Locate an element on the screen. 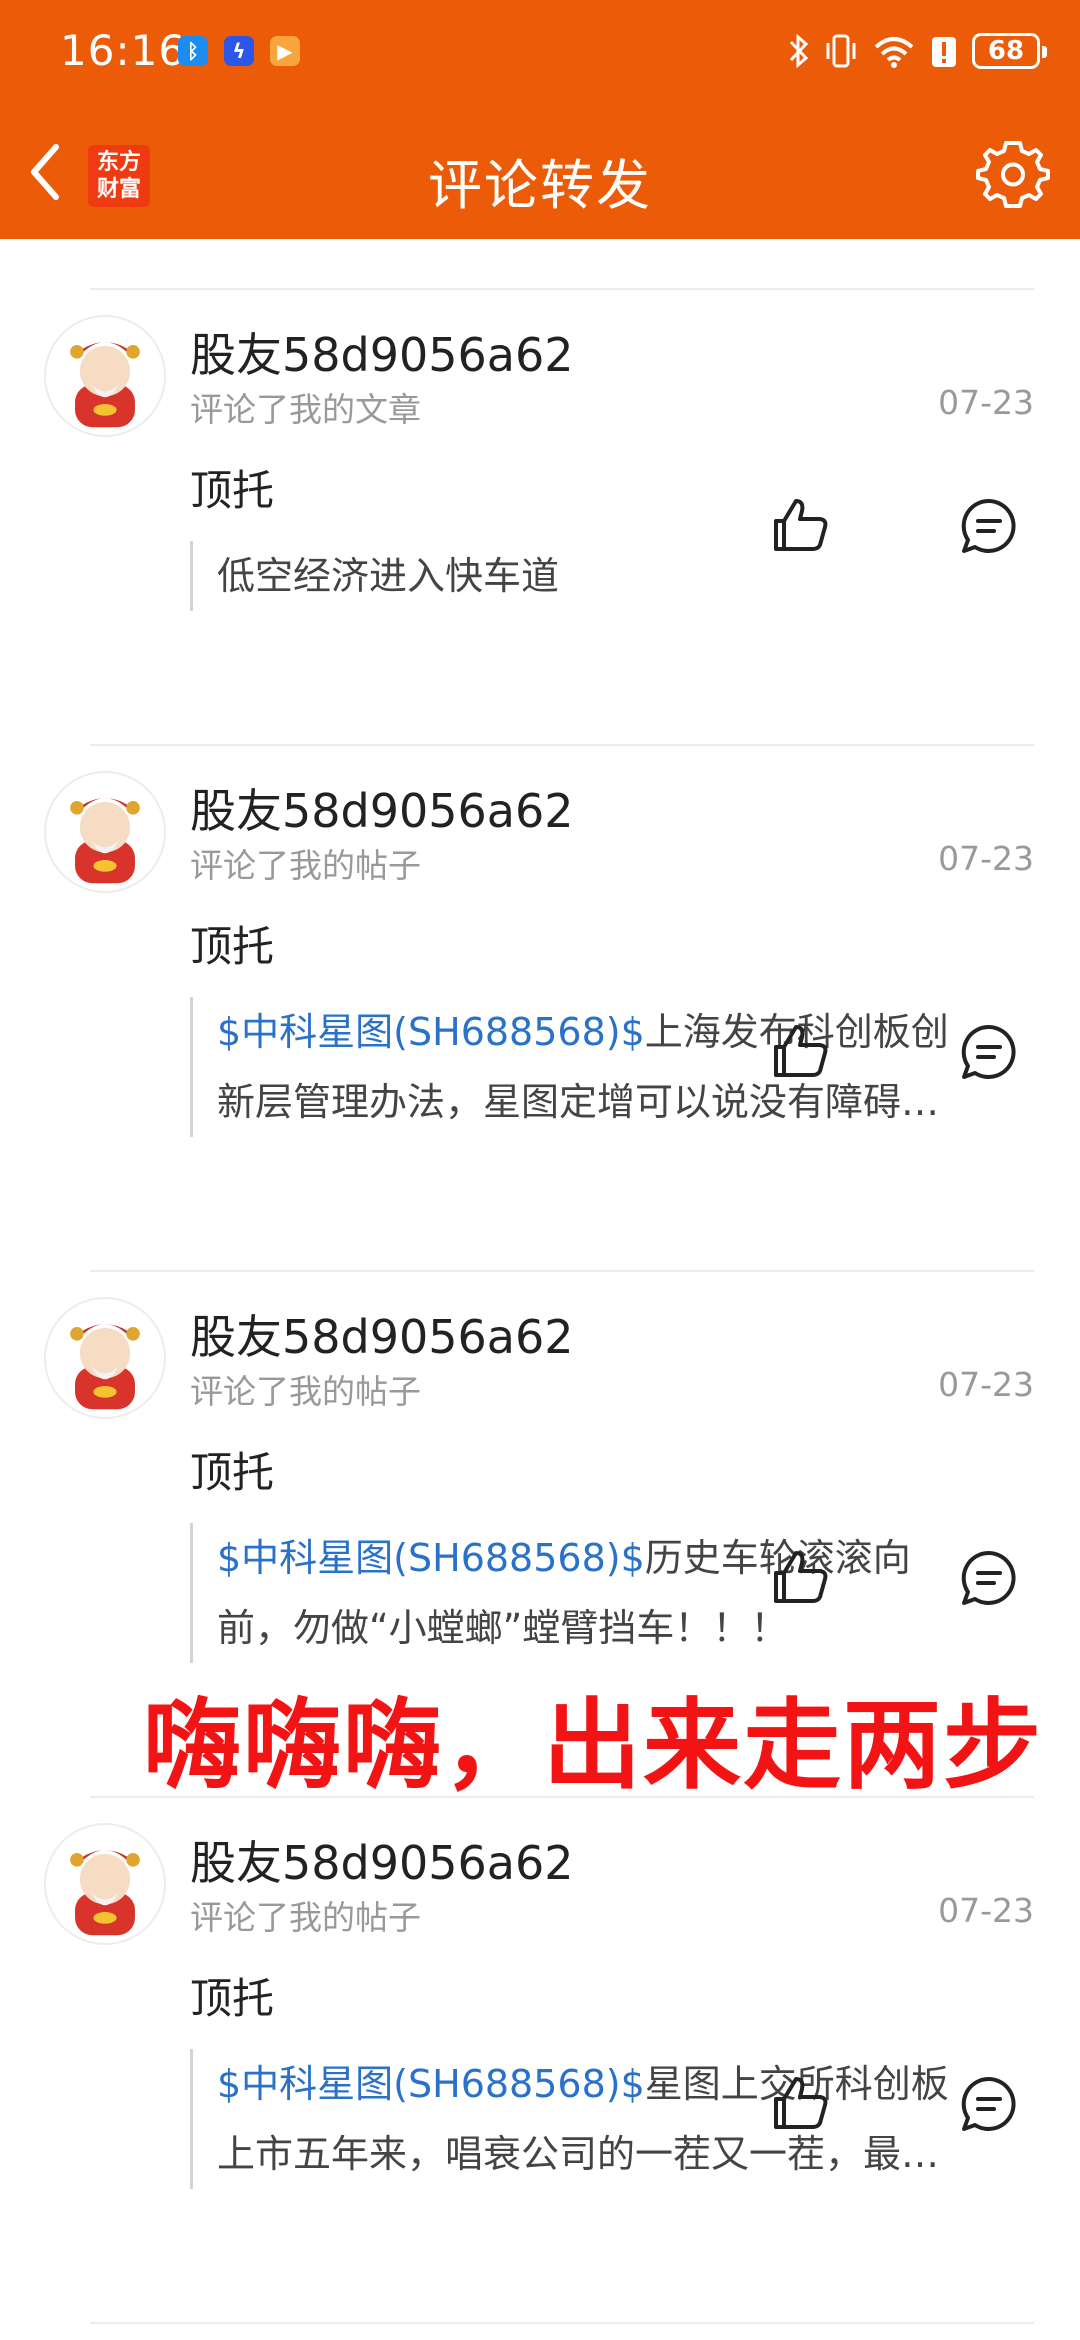 The width and height of the screenshot is (1080, 2340). quote-line-1: $中科星图(SH688568)$星图上交所科创板 is located at coordinates (626, 2084).